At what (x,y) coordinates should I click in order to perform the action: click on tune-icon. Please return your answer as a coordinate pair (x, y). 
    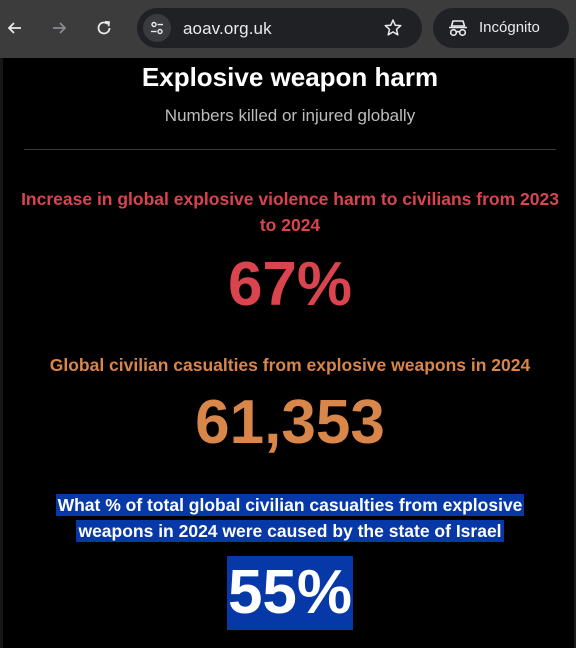
    Looking at the image, I should click on (157, 28).